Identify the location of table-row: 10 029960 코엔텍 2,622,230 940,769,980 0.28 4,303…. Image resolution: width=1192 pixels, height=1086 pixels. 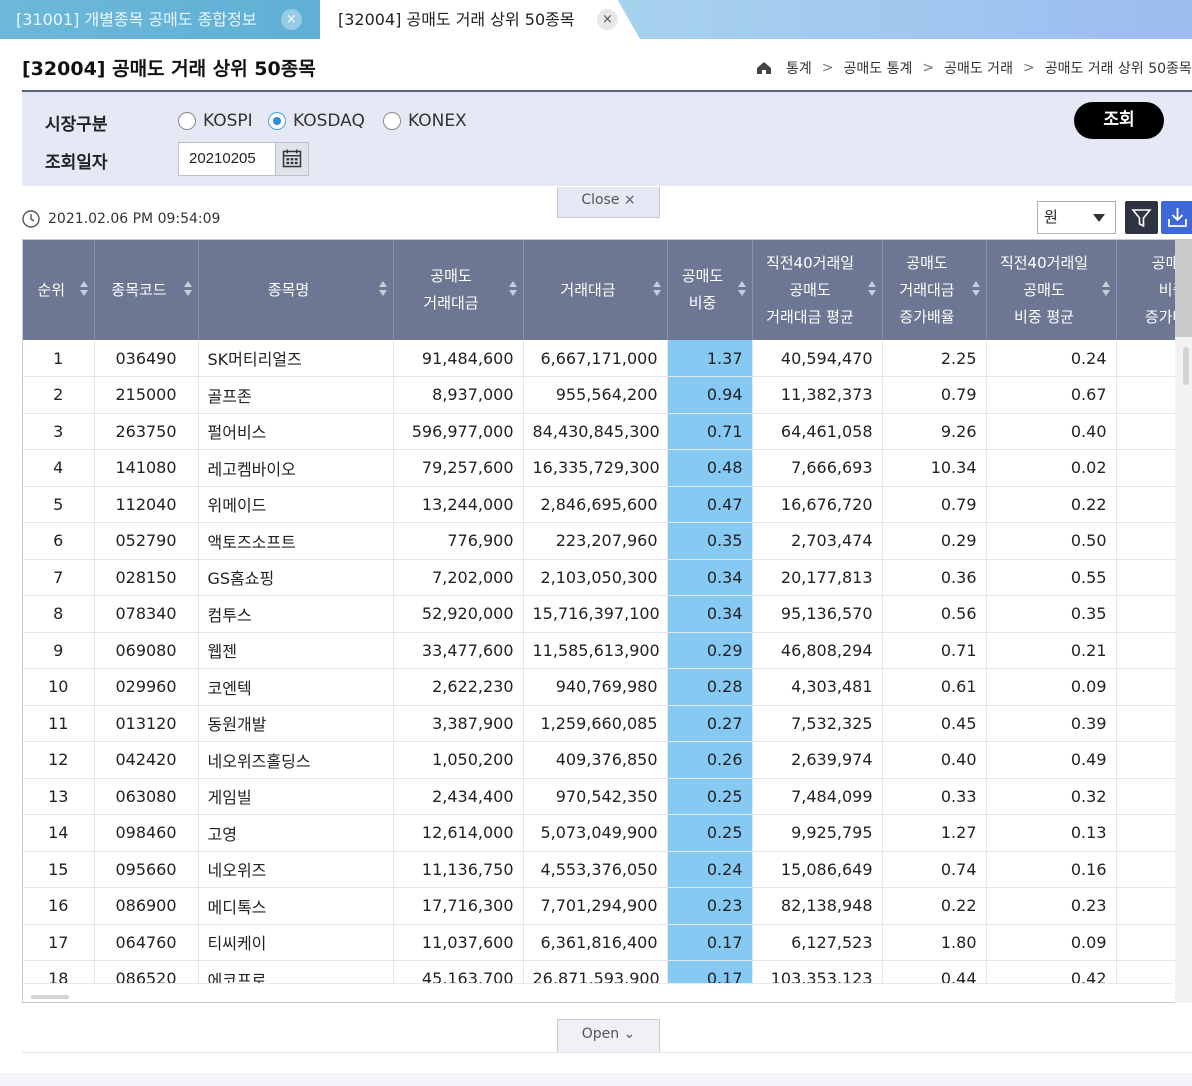
(607, 687).